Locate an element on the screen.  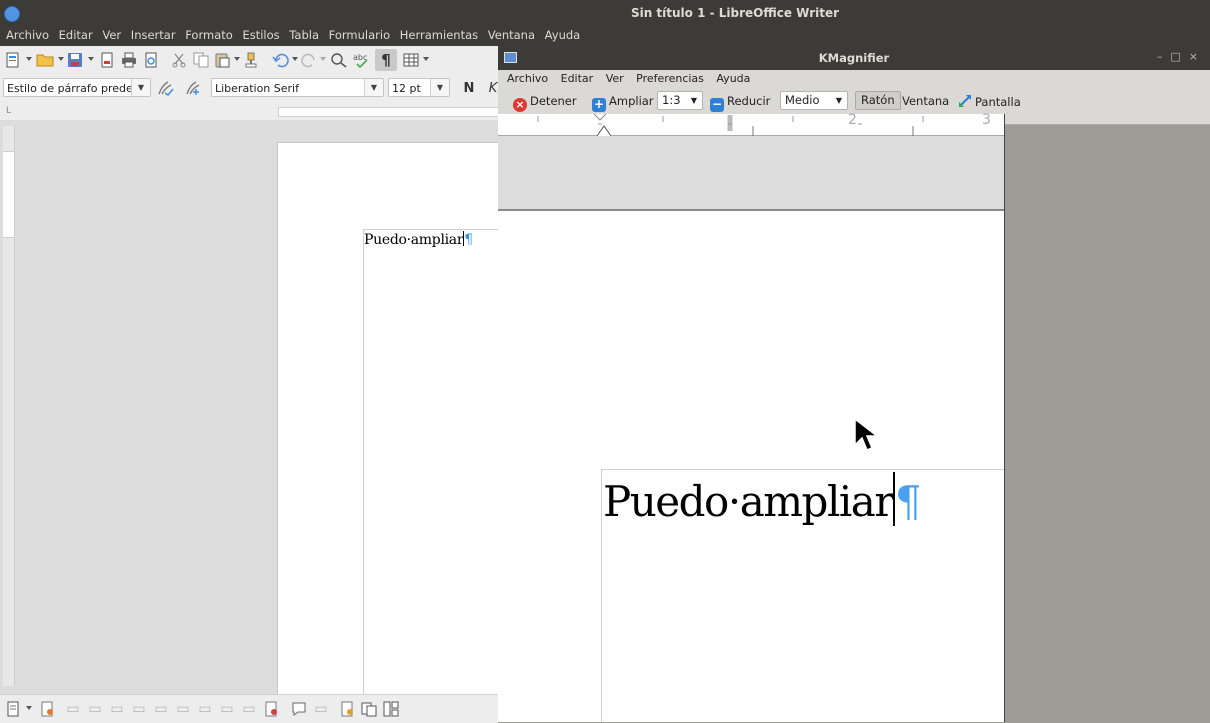
menu-ayuda: Ayuda is located at coordinates (563, 35).